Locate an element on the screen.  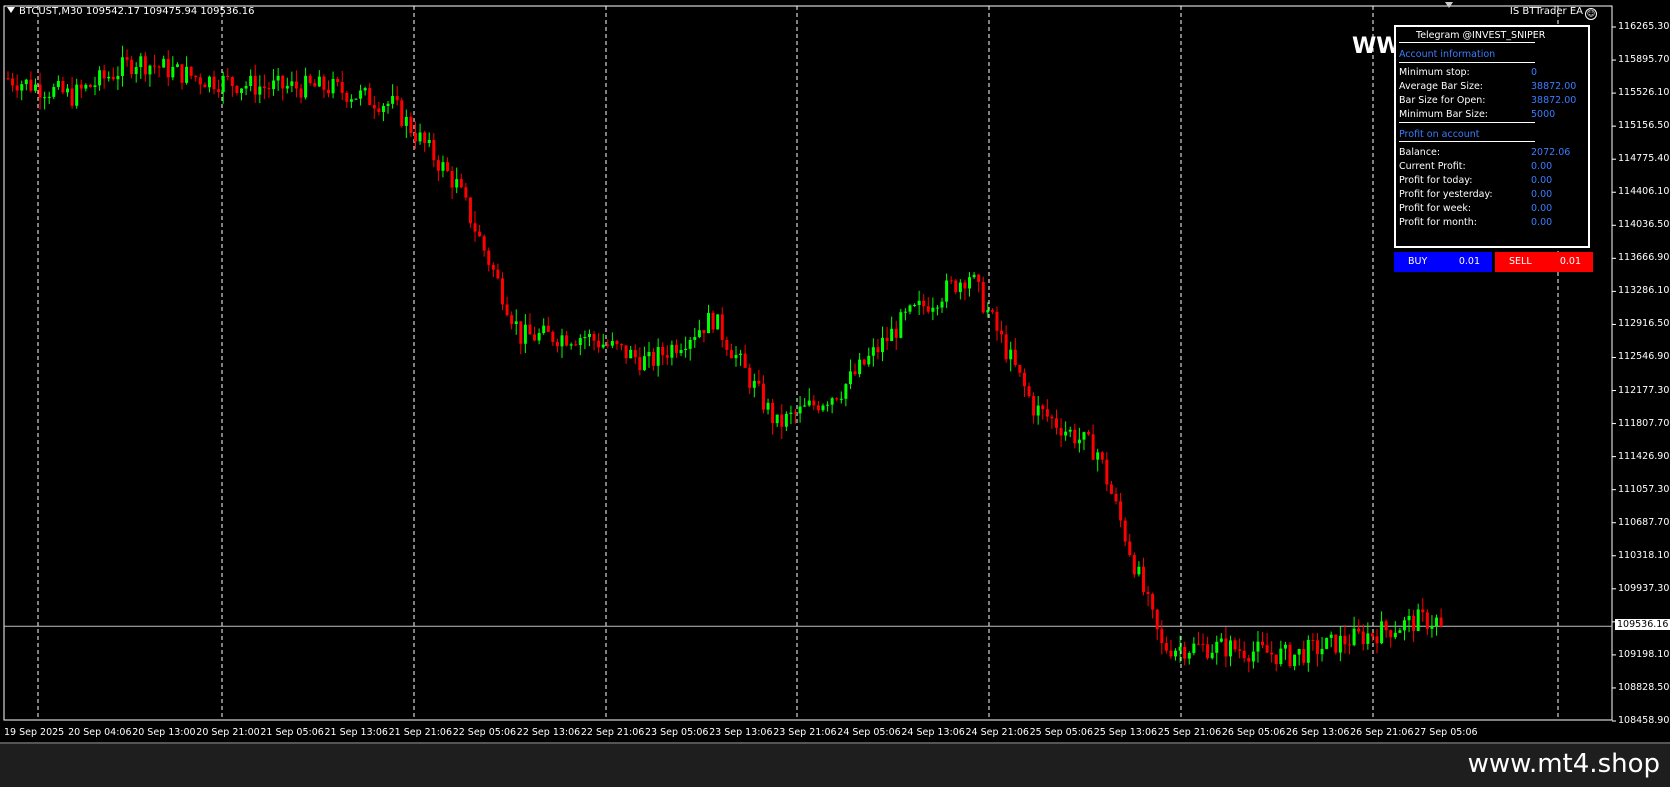
account-section-title: Account information is located at coordinates (1447, 54).